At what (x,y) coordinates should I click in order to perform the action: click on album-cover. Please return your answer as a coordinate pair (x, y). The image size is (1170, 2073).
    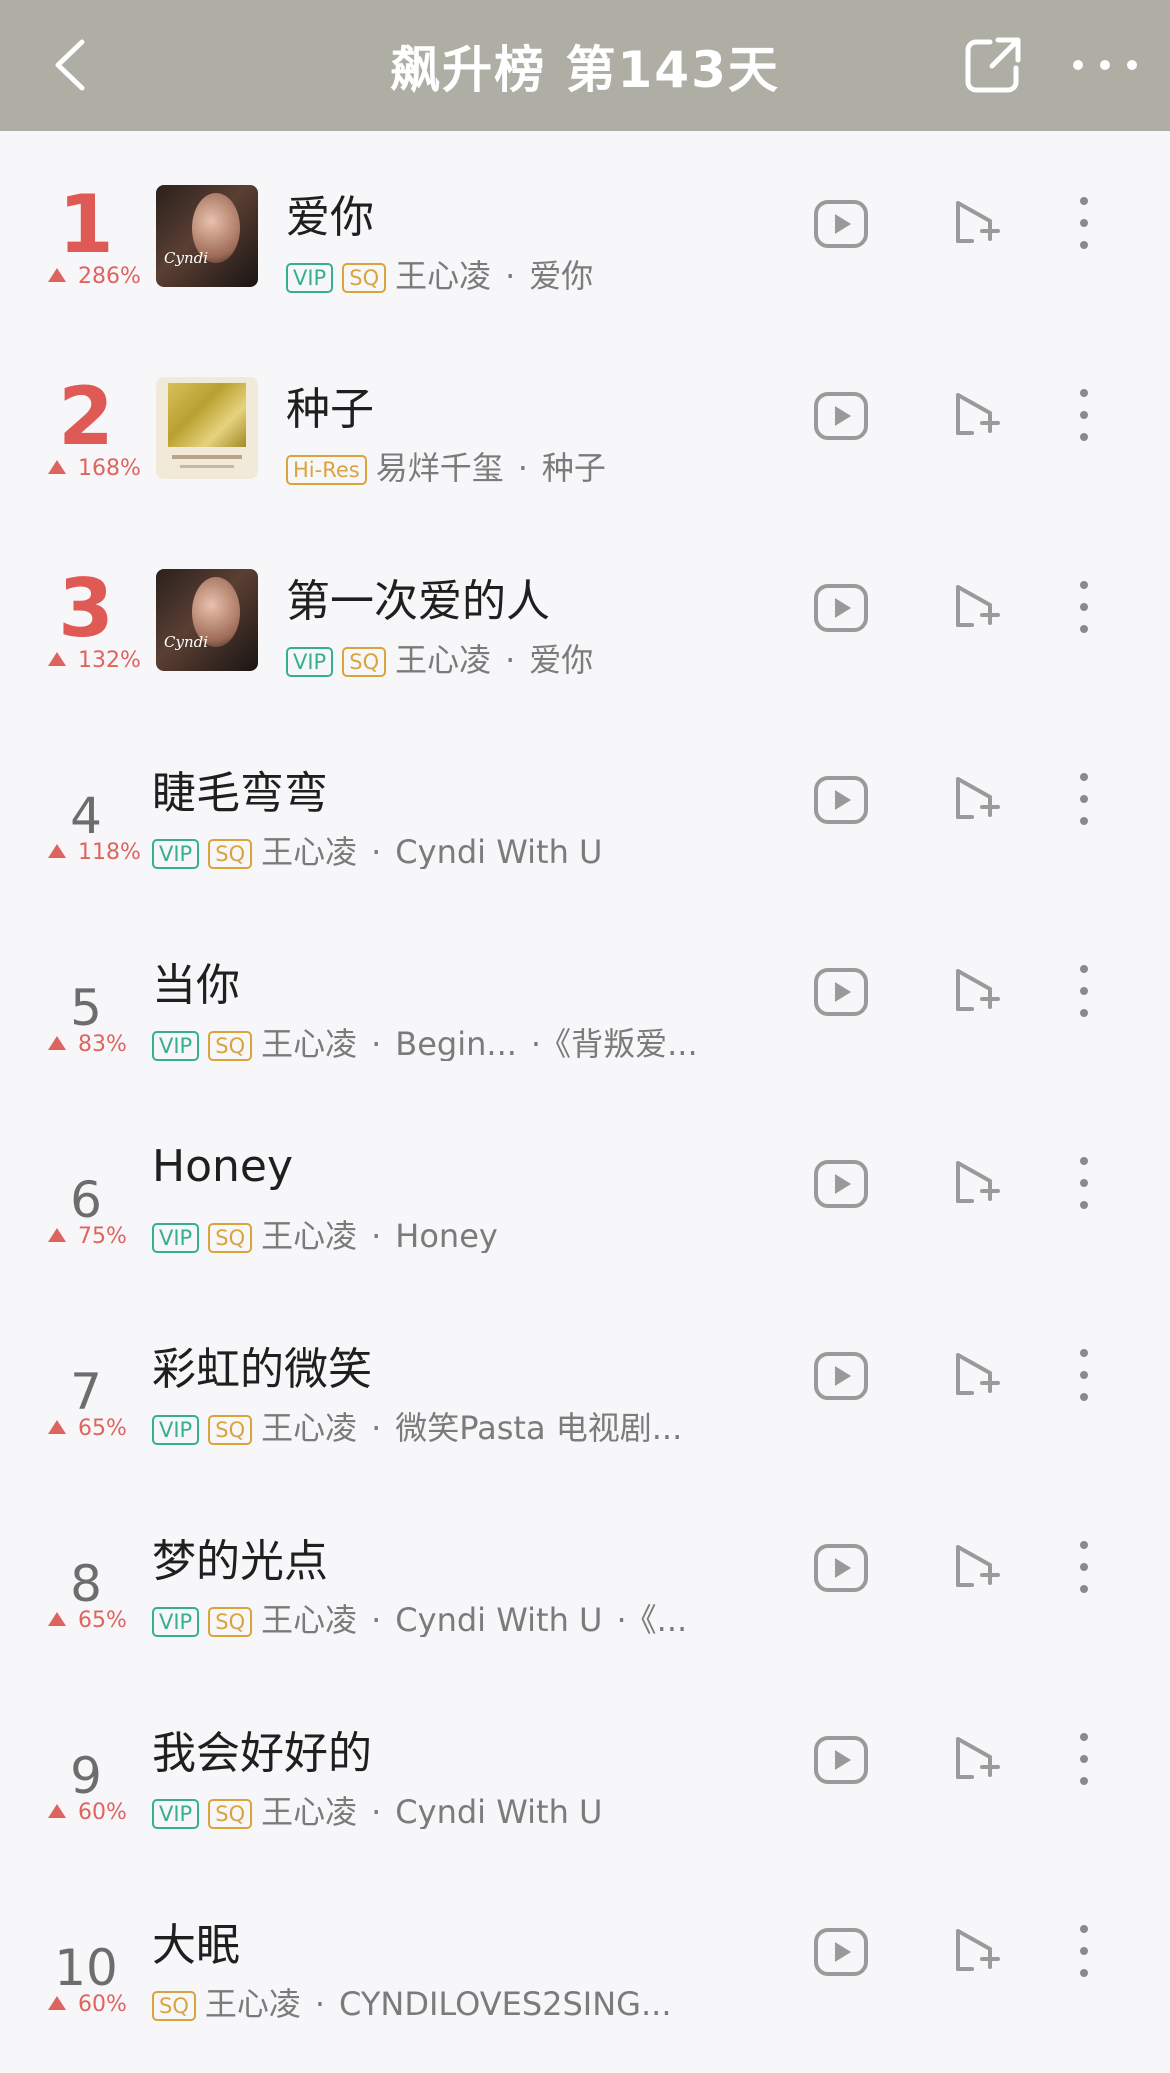
    Looking at the image, I should click on (207, 428).